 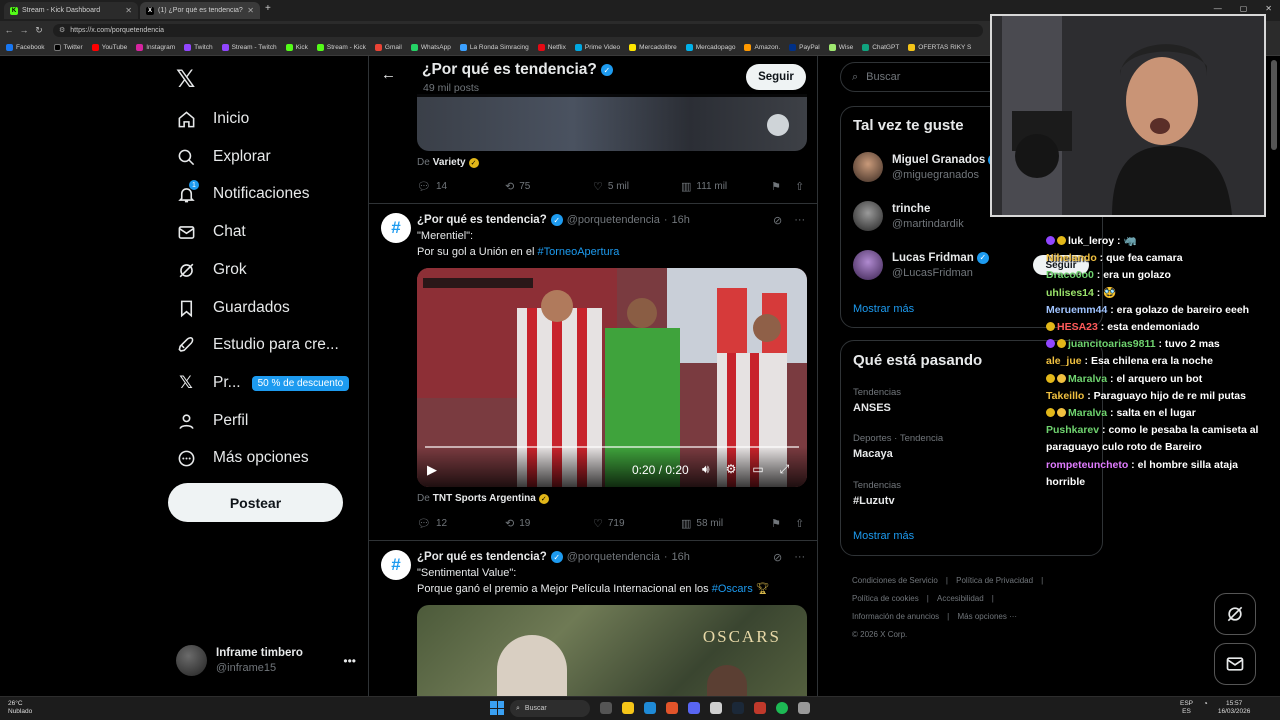 I want to click on windows-start-icon, so click(x=497, y=708).